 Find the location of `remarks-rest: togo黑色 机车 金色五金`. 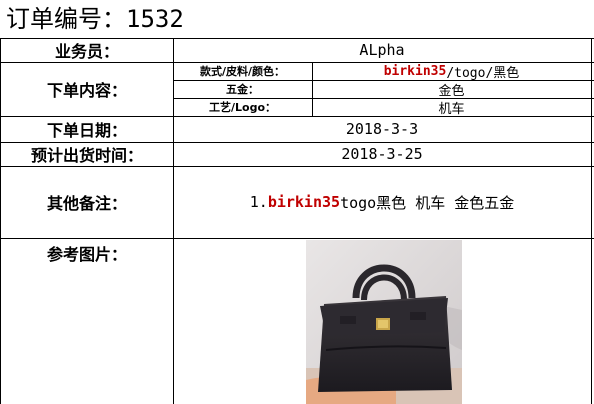

remarks-rest: togo黑色 机车 金色五金 is located at coordinates (427, 202).